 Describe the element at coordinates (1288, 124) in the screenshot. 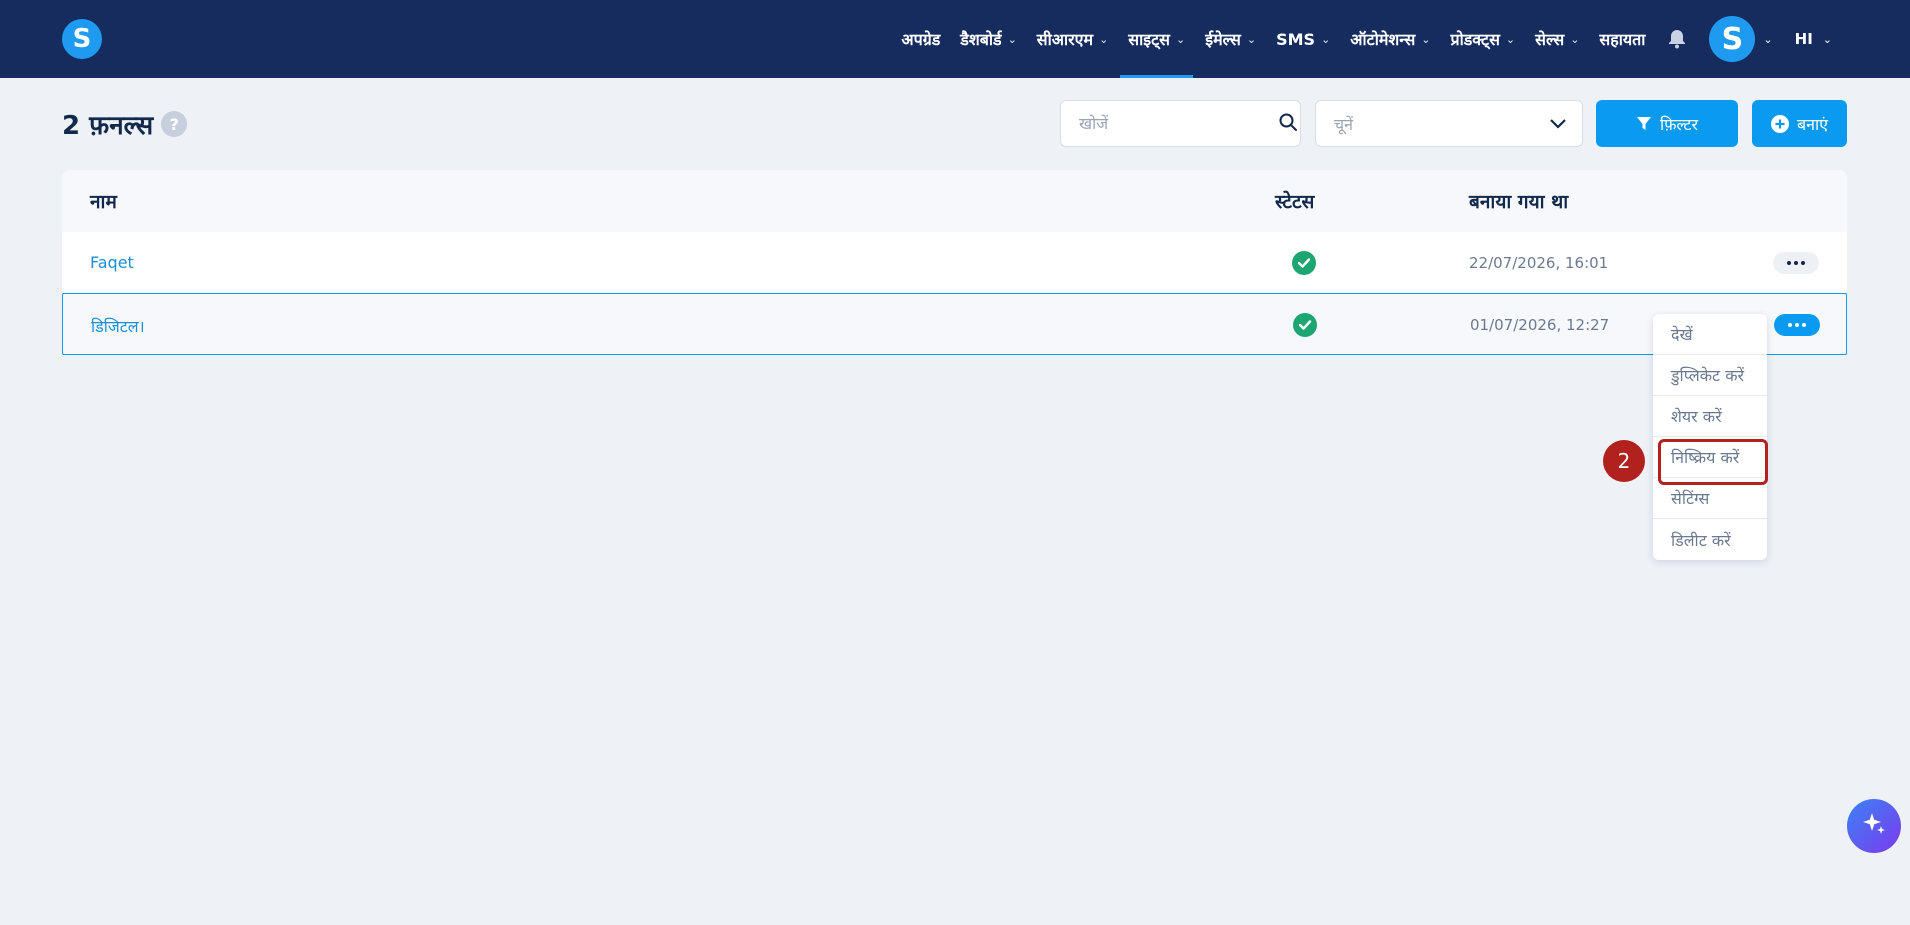

I see `search-icon` at that location.